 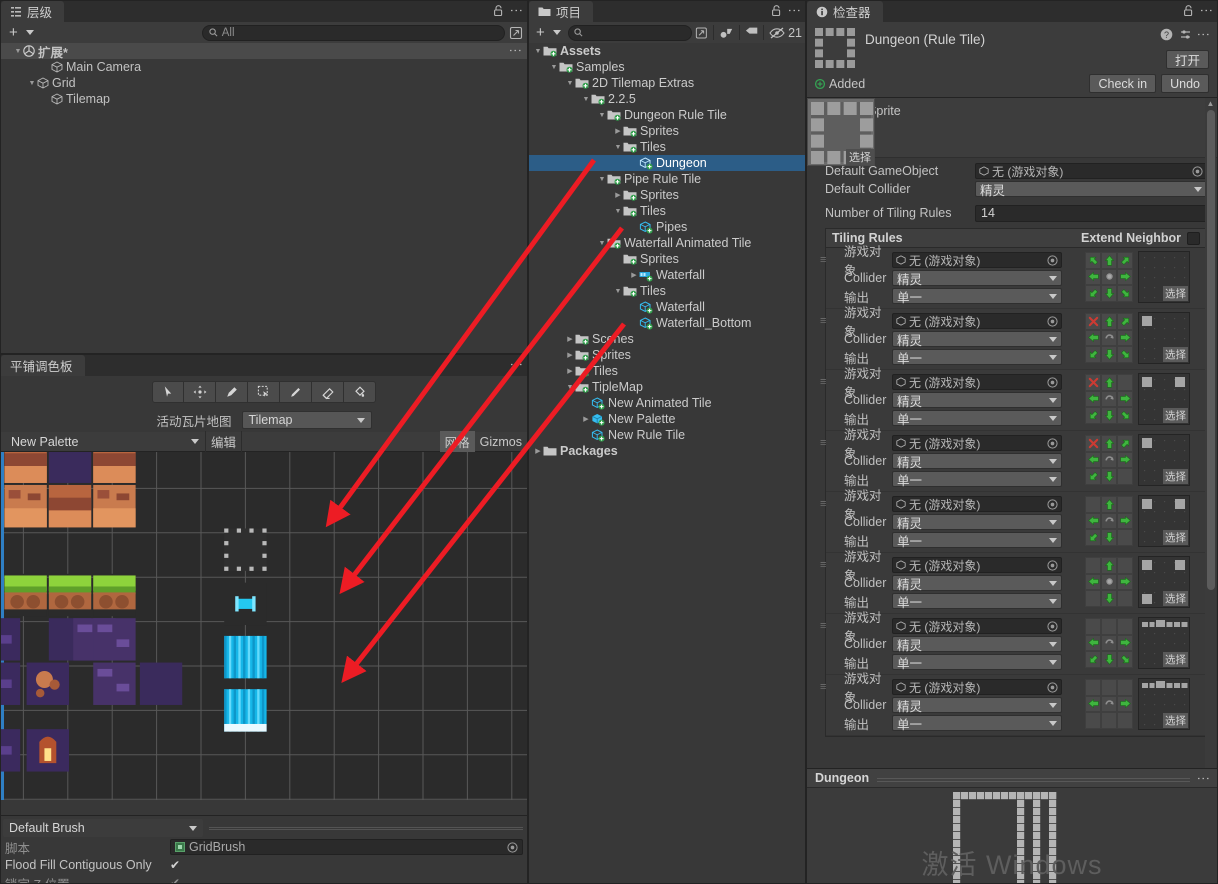 I want to click on brush-script-field: GridBrush, so click(x=346, y=847).